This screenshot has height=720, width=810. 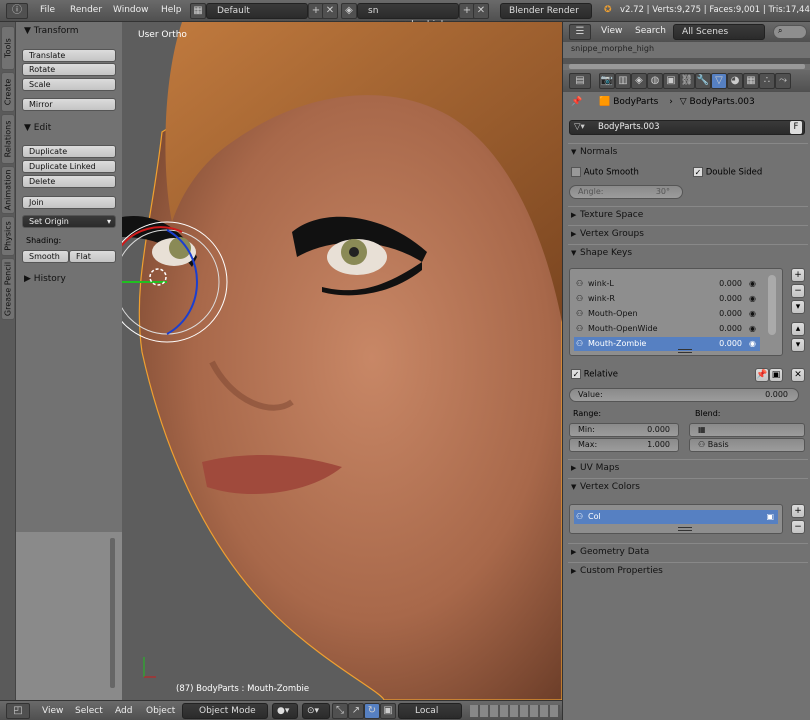 What do you see at coordinates (688, 233) in the screenshot?
I see `vertex-groups-panel-header: ▶ Vertex Groups` at bounding box center [688, 233].